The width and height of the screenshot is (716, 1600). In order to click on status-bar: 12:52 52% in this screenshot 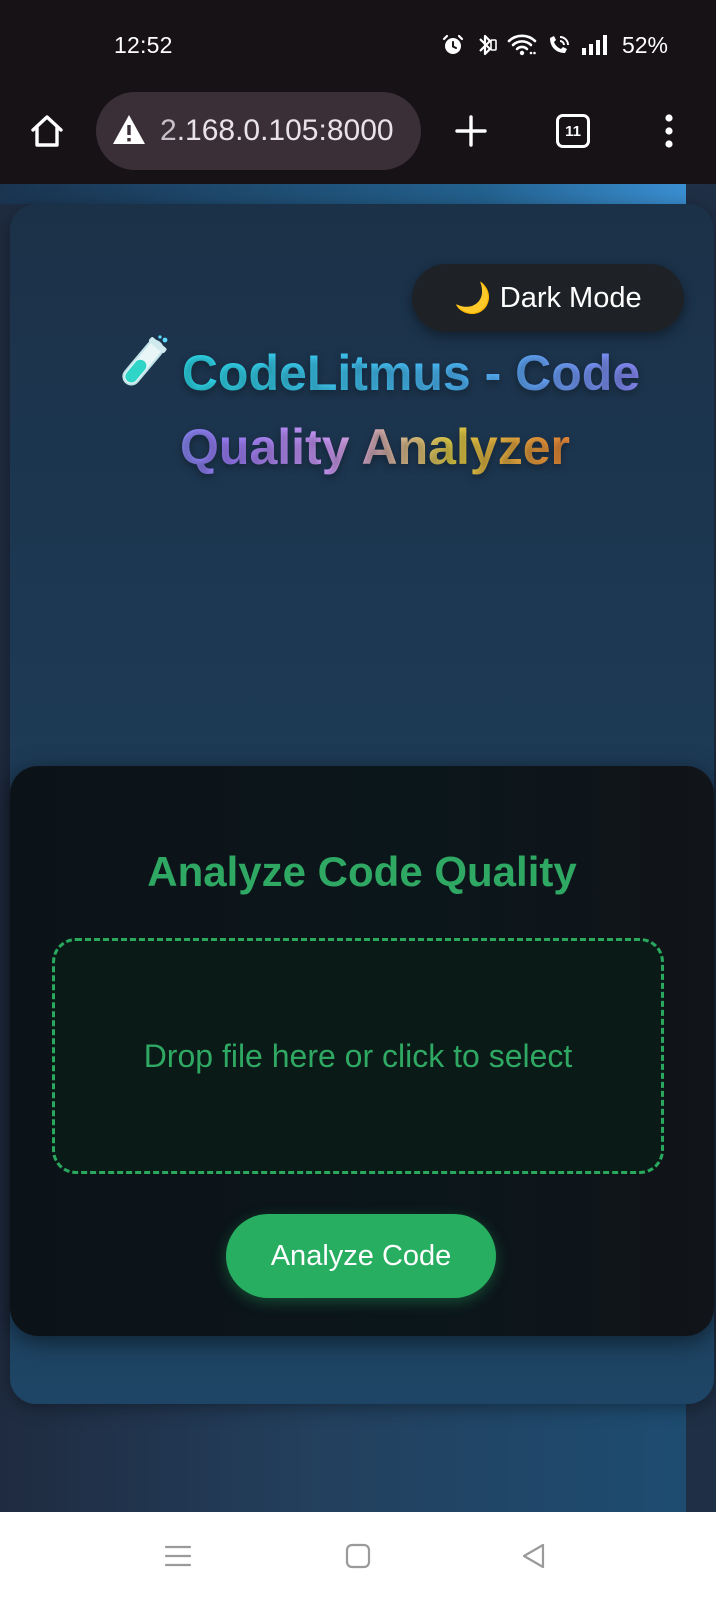, I will do `click(358, 46)`.